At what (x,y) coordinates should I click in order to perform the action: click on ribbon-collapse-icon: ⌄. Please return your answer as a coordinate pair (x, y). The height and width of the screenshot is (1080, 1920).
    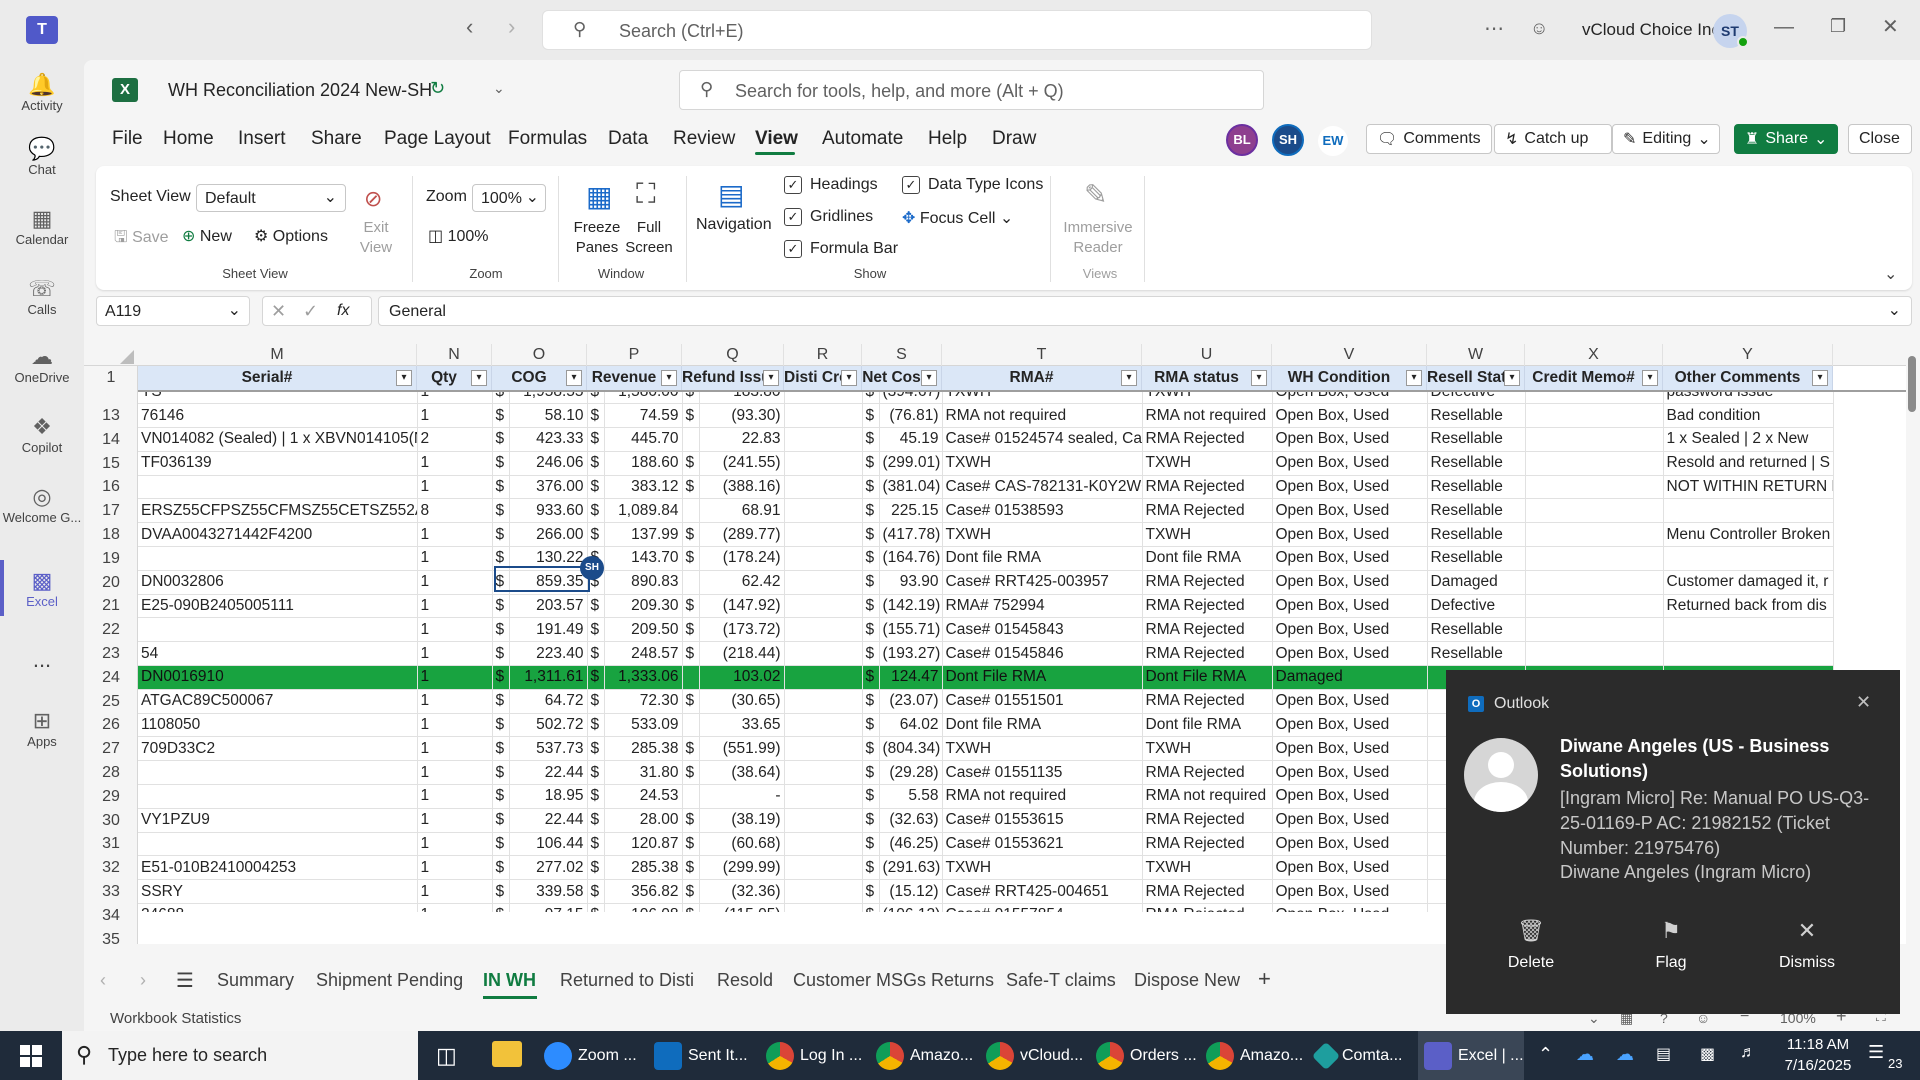
    Looking at the image, I should click on (1890, 274).